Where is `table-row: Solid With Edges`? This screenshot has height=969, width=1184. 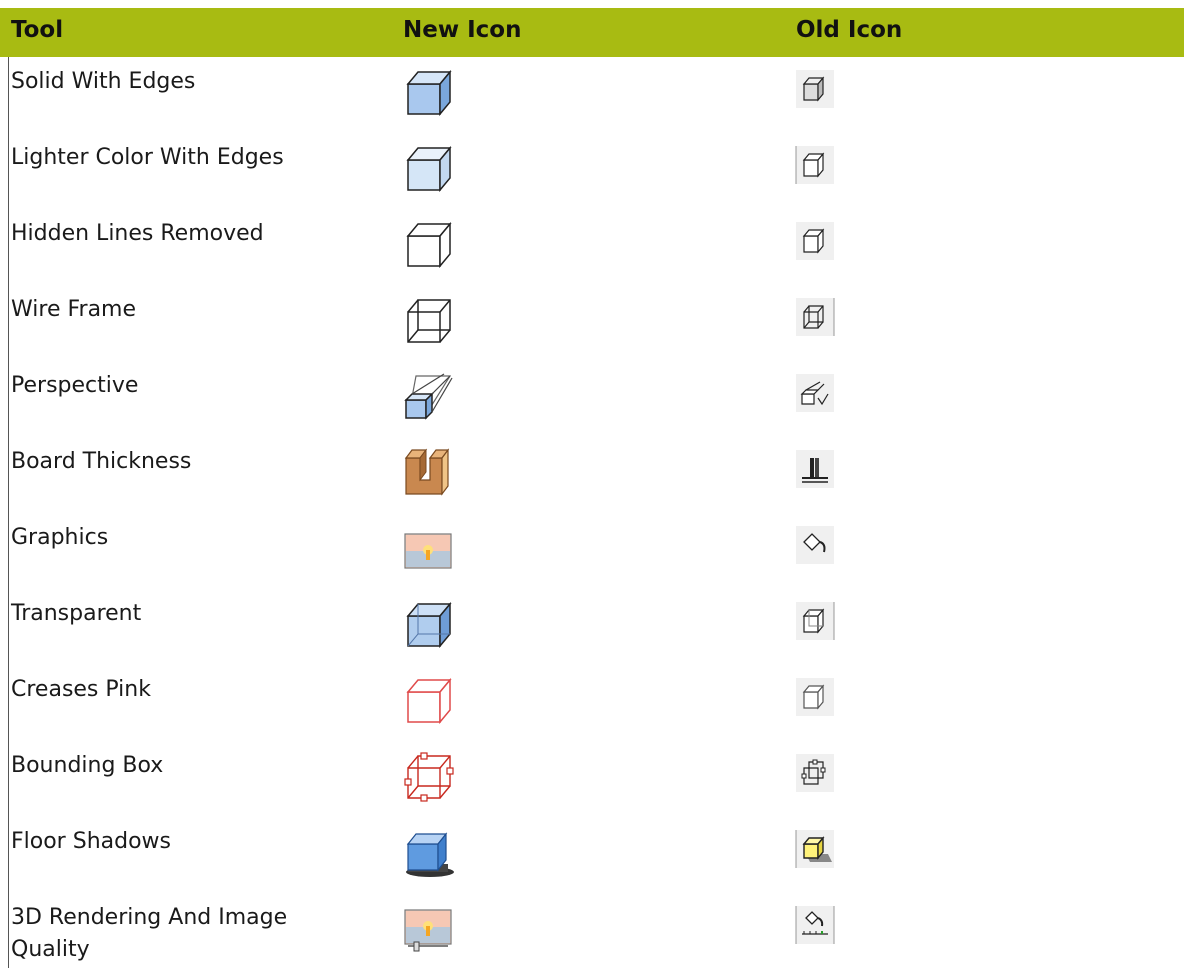 table-row: Solid With Edges is located at coordinates (592, 100).